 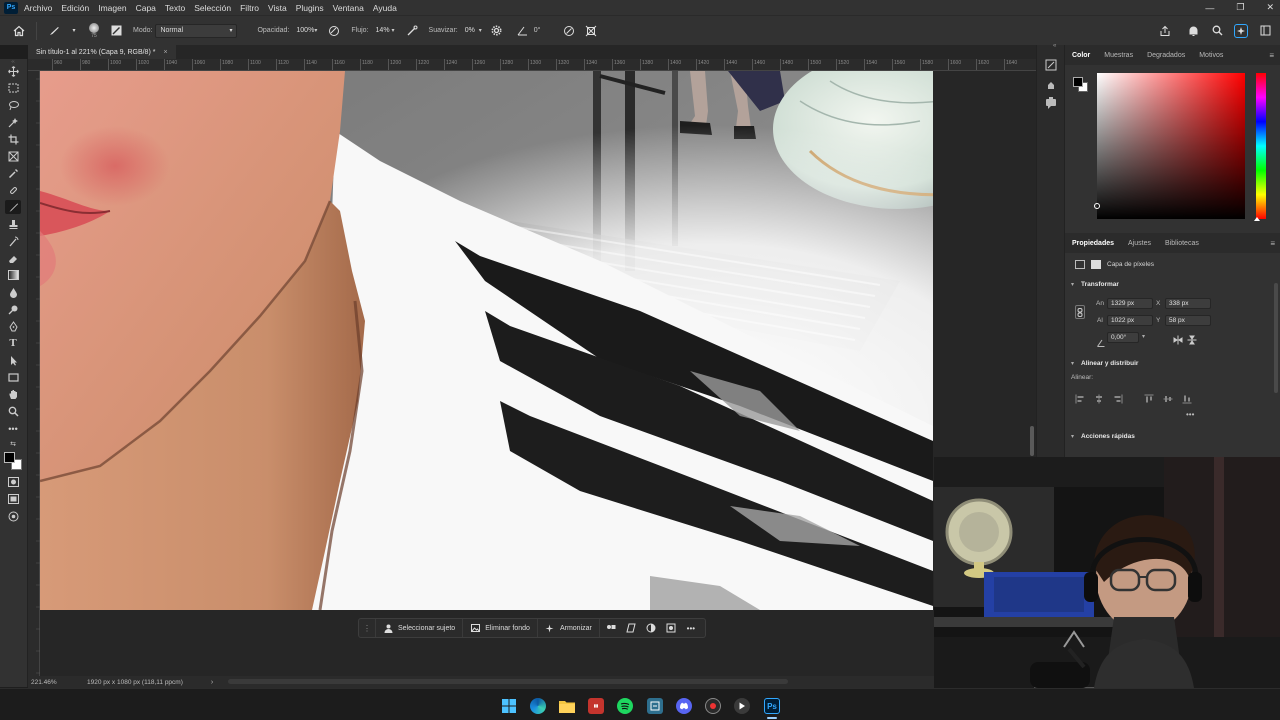 I want to click on frame-tool-icon, so click(x=13, y=156).